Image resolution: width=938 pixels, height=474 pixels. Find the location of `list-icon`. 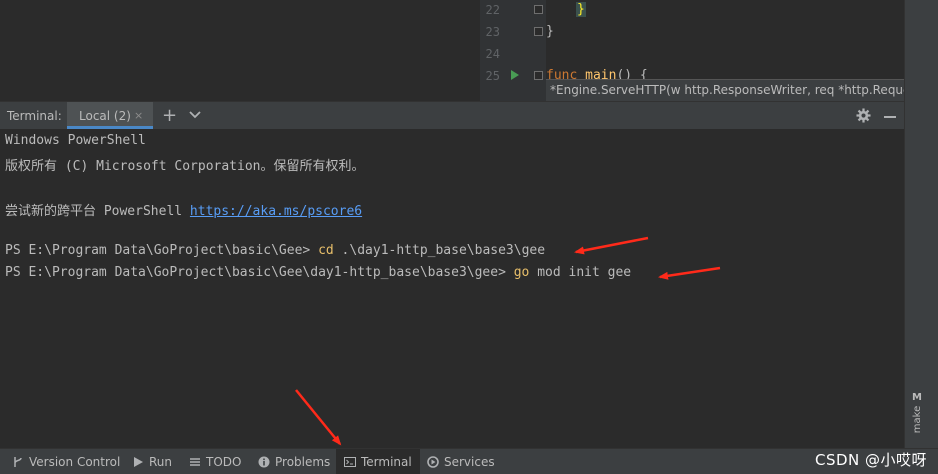

list-icon is located at coordinates (195, 461).